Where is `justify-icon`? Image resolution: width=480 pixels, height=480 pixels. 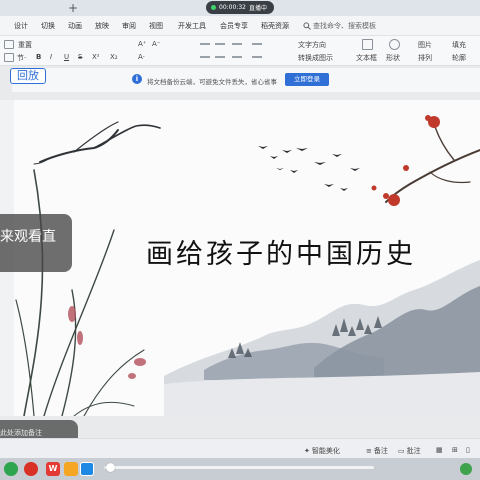
justify-icon is located at coordinates (257, 57).